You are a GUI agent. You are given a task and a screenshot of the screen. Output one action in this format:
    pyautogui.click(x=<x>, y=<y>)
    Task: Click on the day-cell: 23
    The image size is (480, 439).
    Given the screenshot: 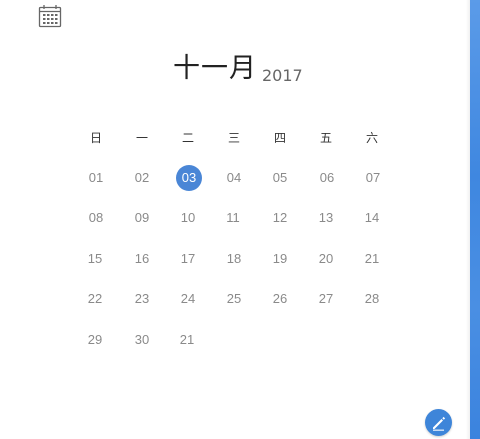 What is the action you would take?
    pyautogui.click(x=142, y=299)
    